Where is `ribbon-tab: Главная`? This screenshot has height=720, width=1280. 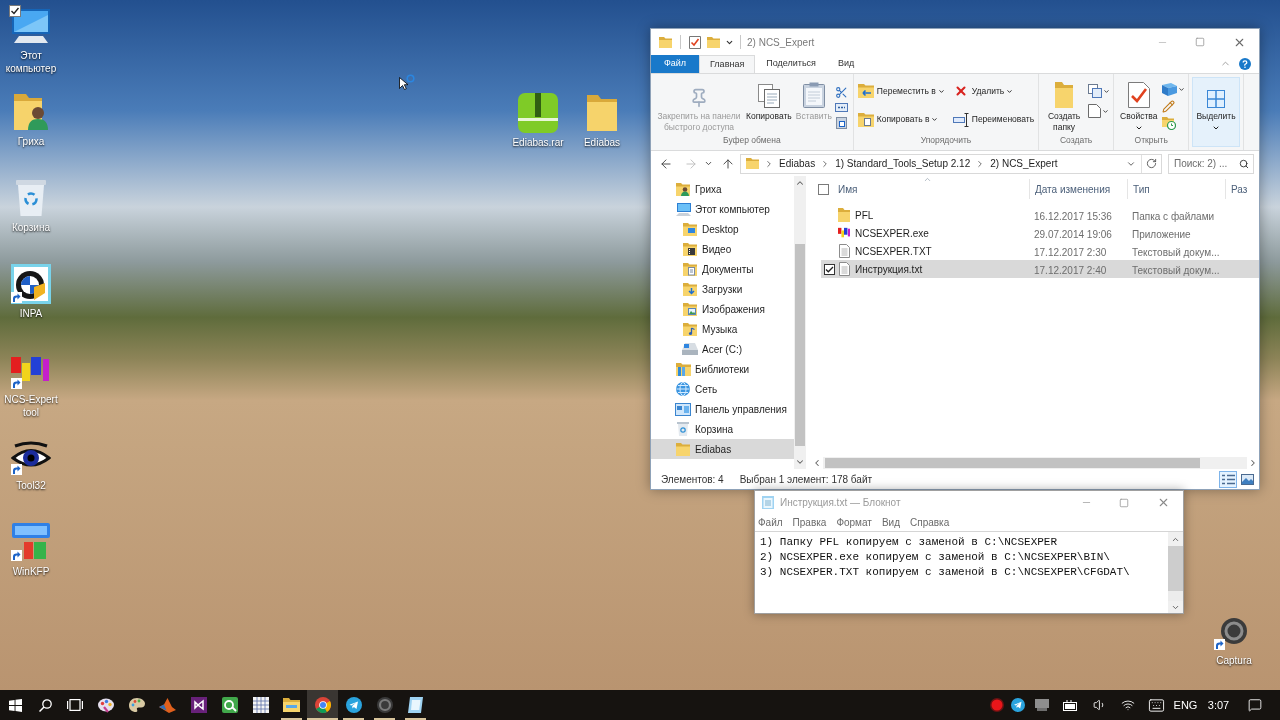
ribbon-tab: Главная is located at coordinates (727, 64).